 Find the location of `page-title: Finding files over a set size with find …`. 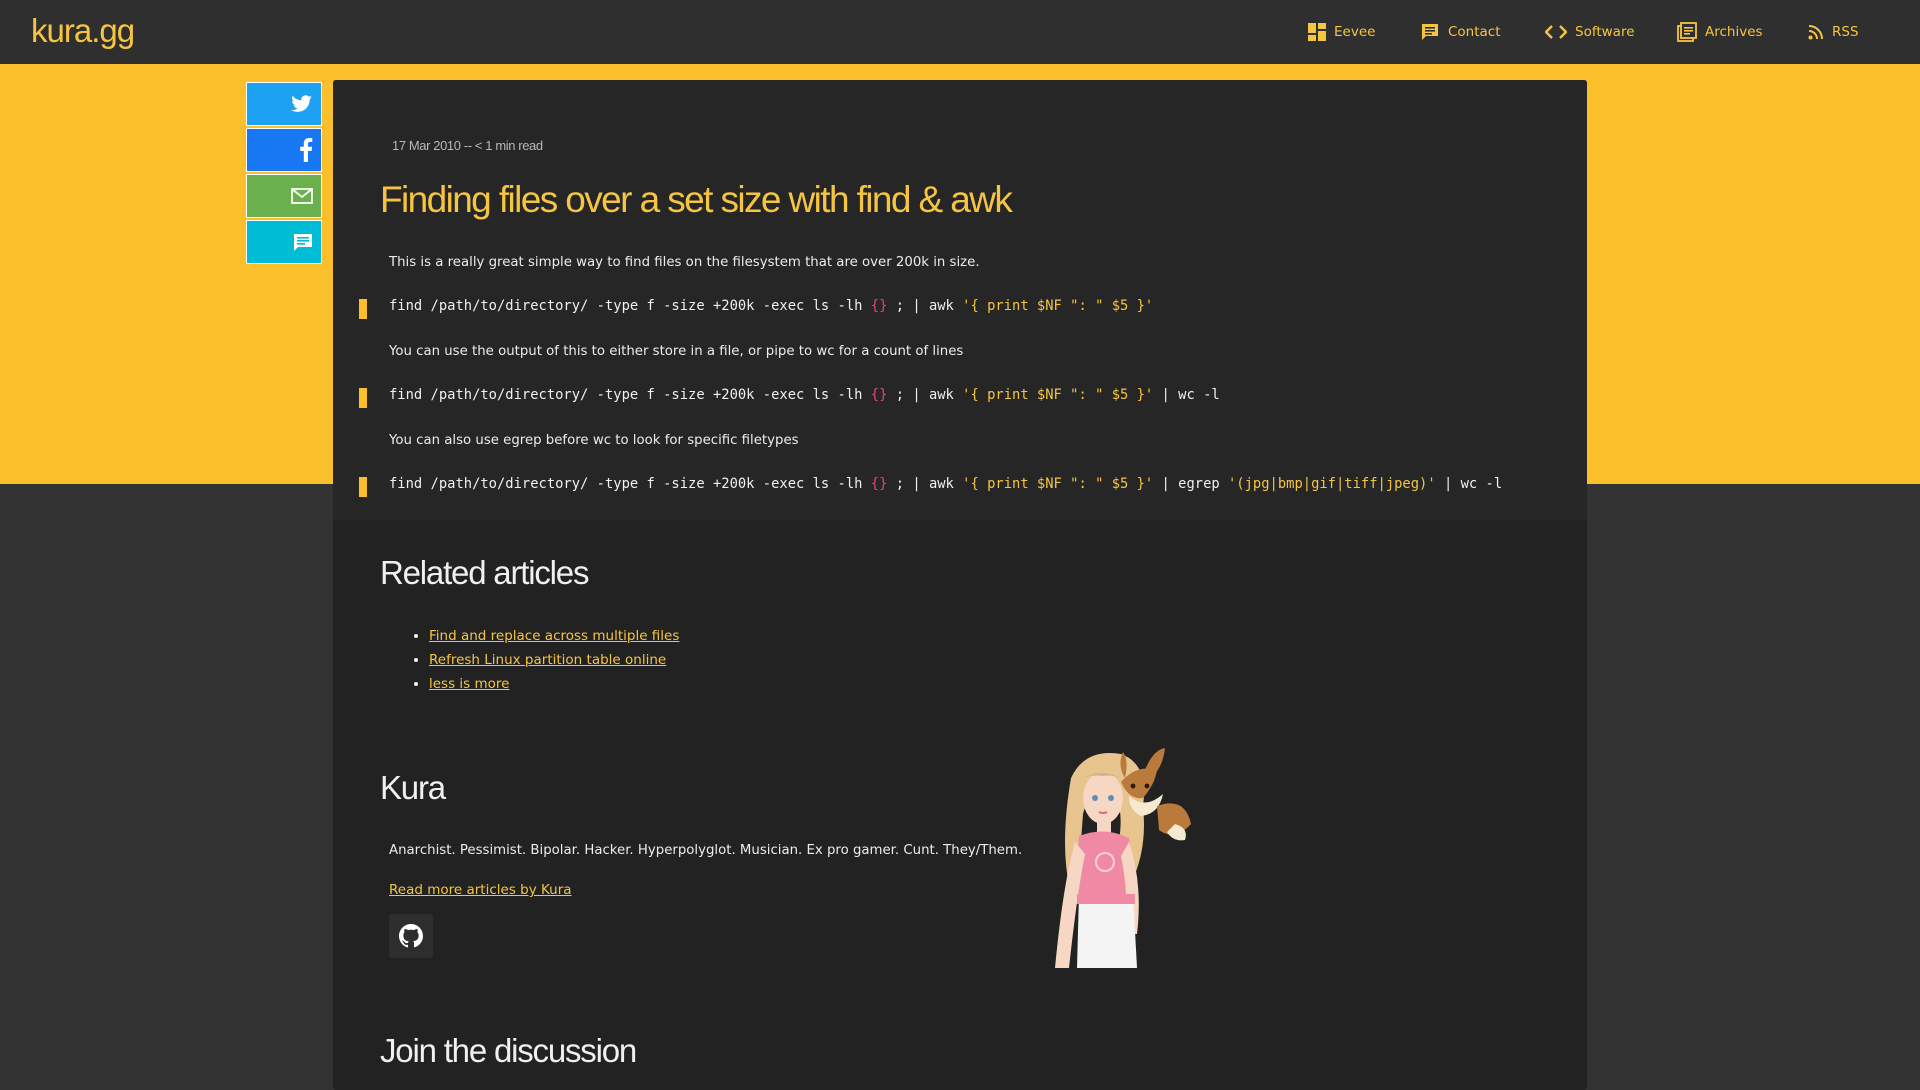

page-title: Finding files over a set size with find … is located at coordinates (696, 199).